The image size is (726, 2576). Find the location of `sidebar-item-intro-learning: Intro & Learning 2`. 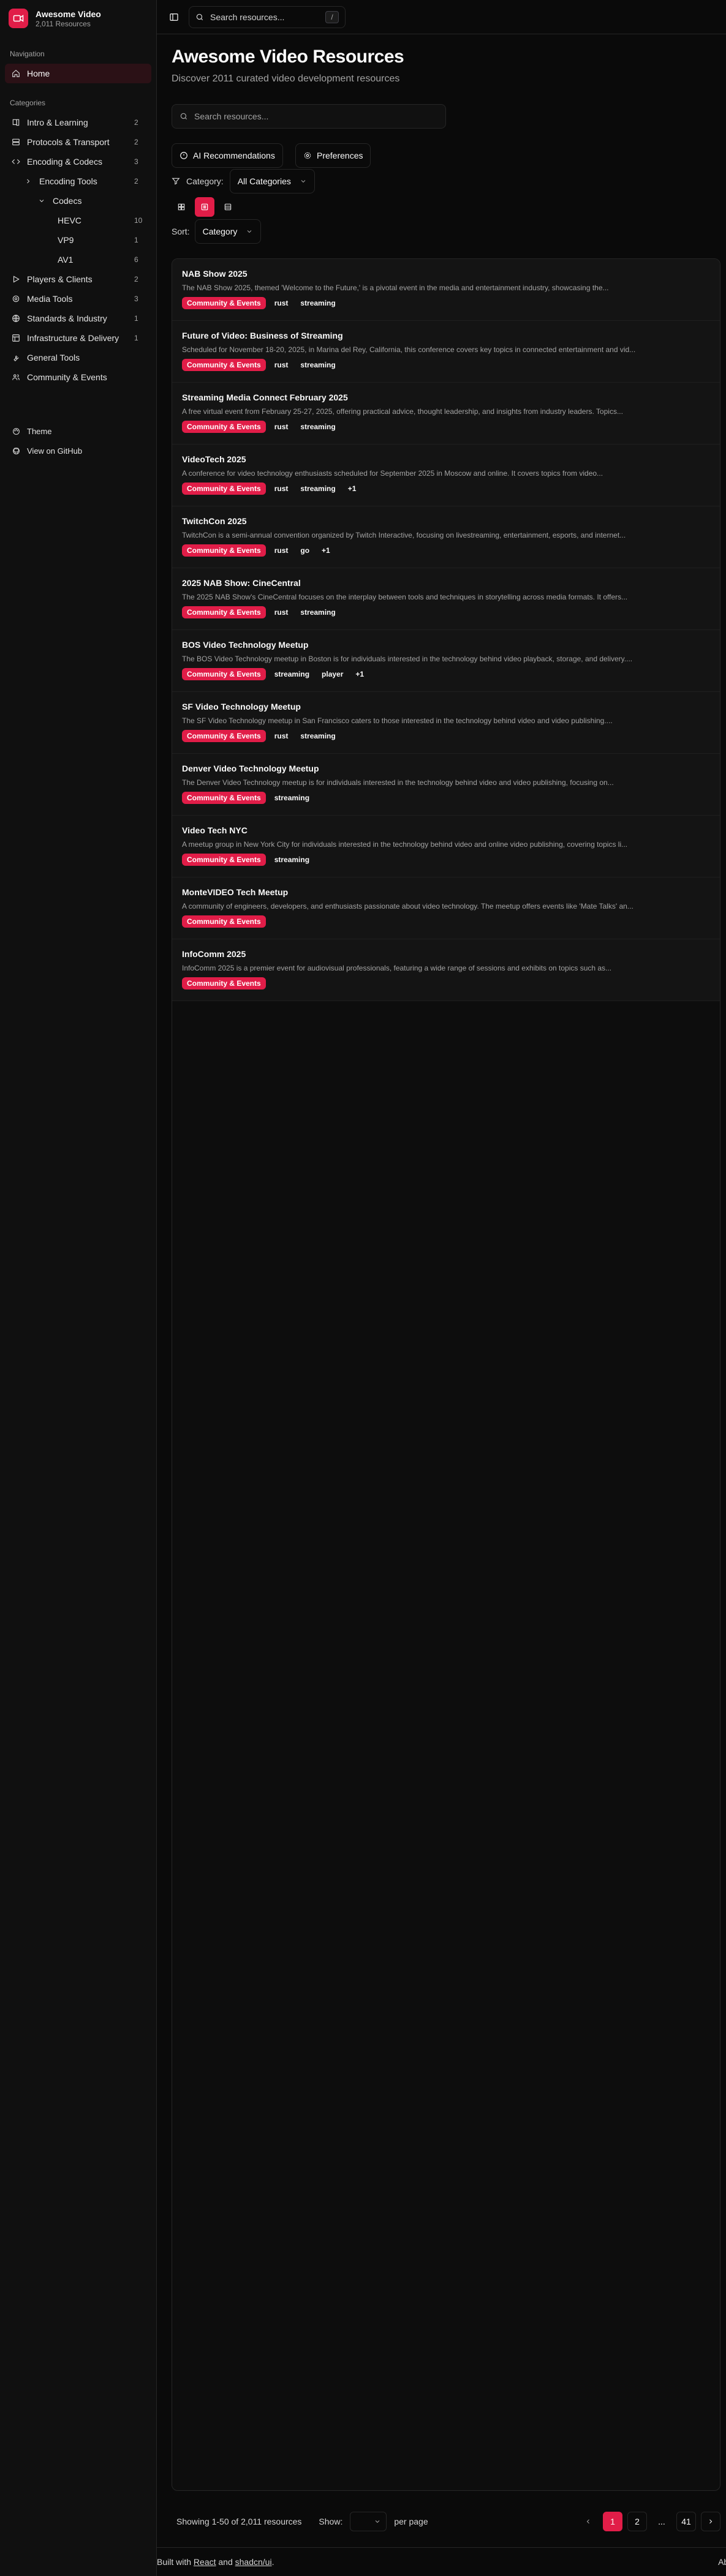

sidebar-item-intro-learning: Intro & Learning 2 is located at coordinates (78, 122).